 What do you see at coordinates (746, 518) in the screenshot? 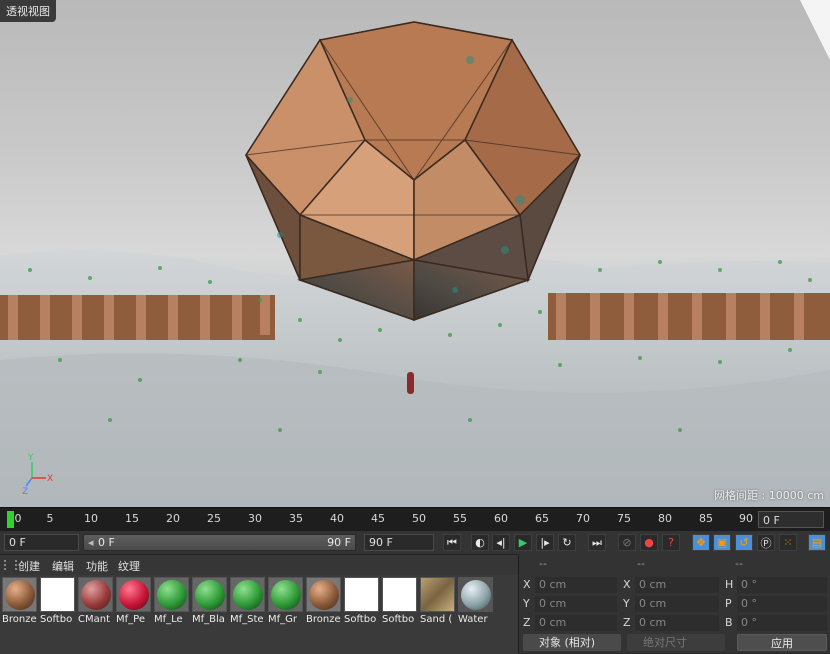
I see `timeline-tick: 90` at bounding box center [746, 518].